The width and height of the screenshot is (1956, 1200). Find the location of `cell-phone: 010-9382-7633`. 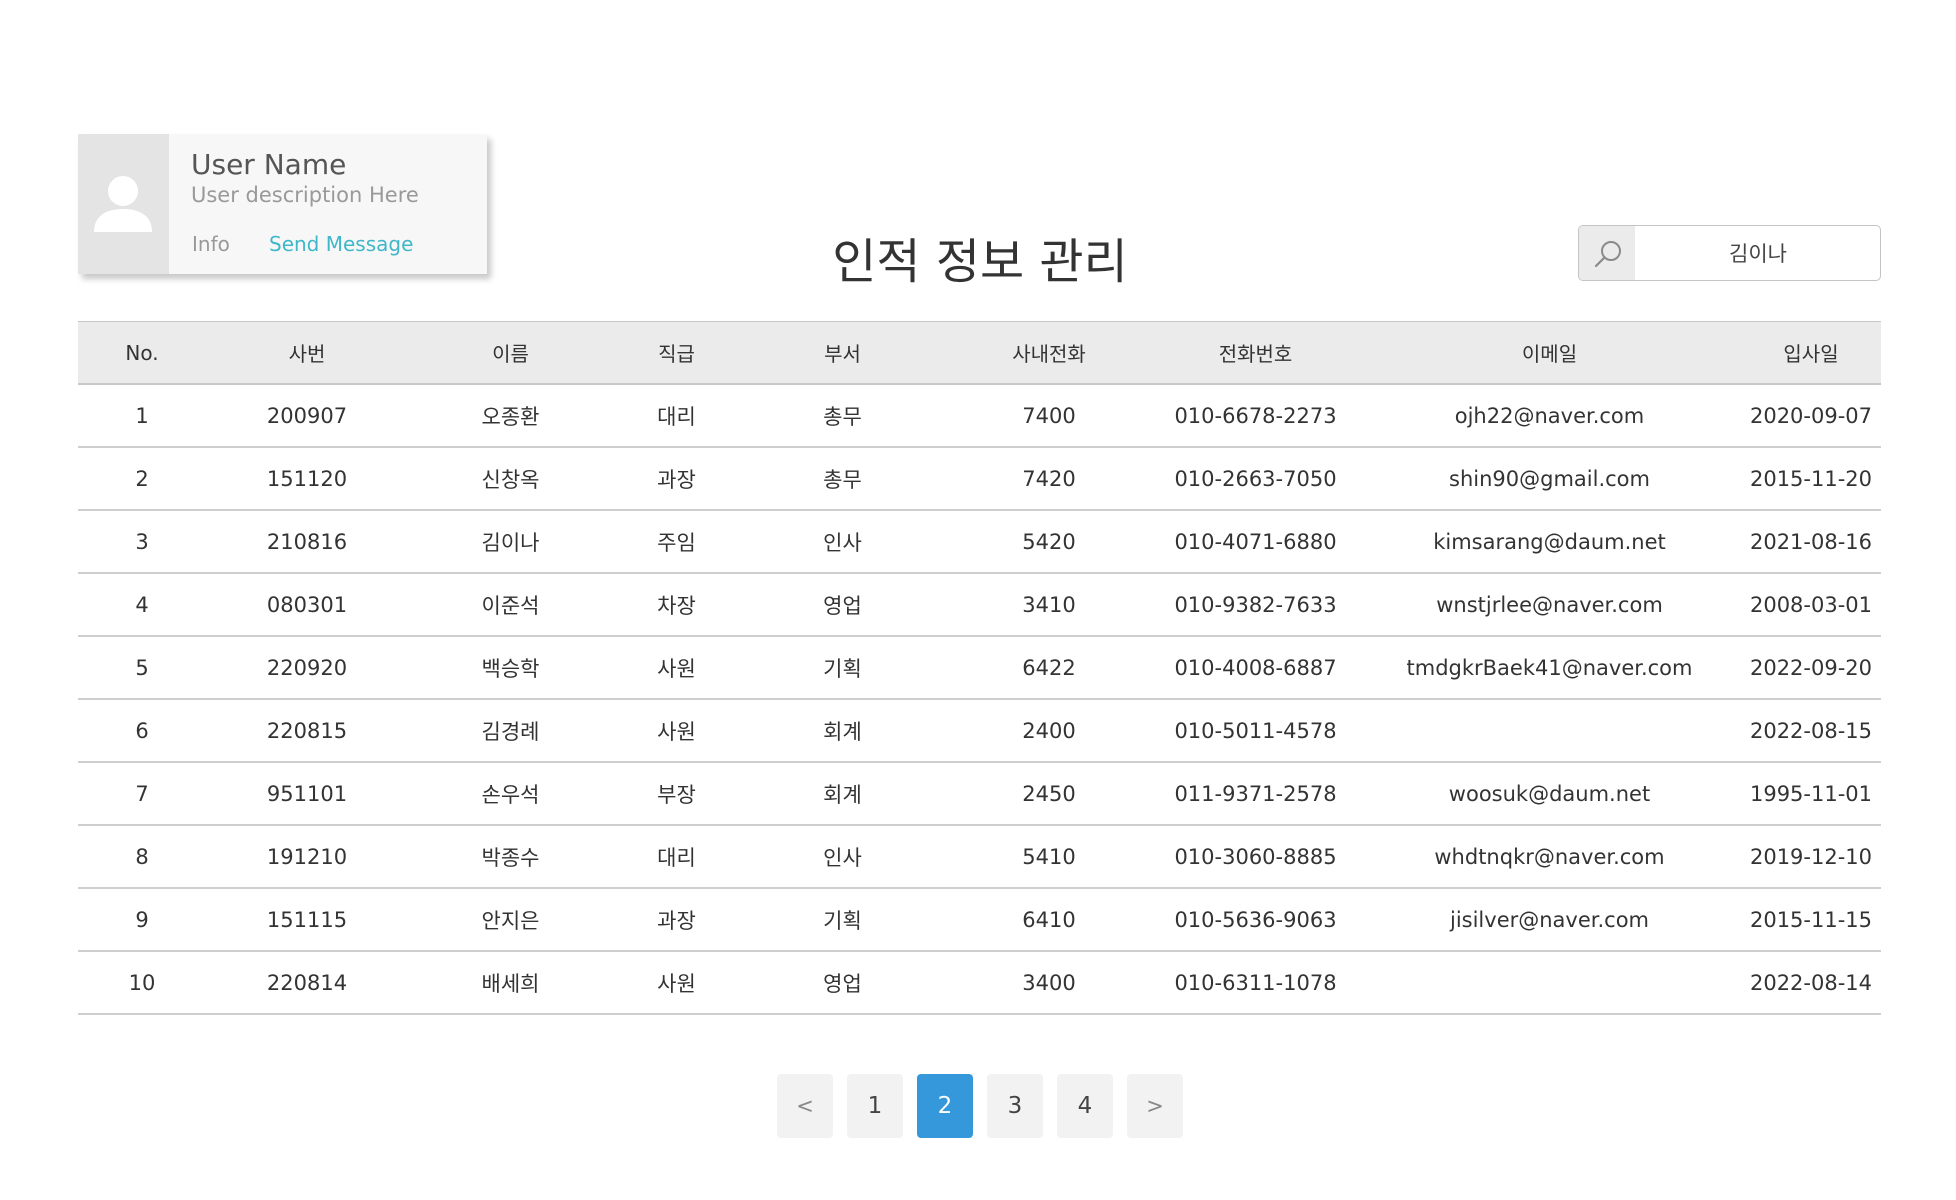

cell-phone: 010-9382-7633 is located at coordinates (1255, 605).